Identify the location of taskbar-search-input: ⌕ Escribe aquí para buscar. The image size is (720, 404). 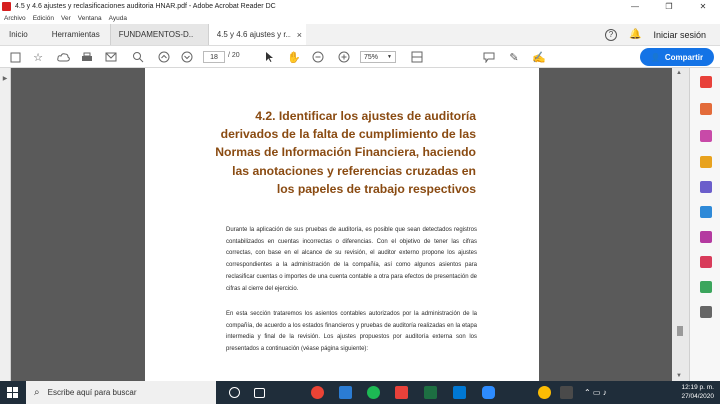
(121, 392).